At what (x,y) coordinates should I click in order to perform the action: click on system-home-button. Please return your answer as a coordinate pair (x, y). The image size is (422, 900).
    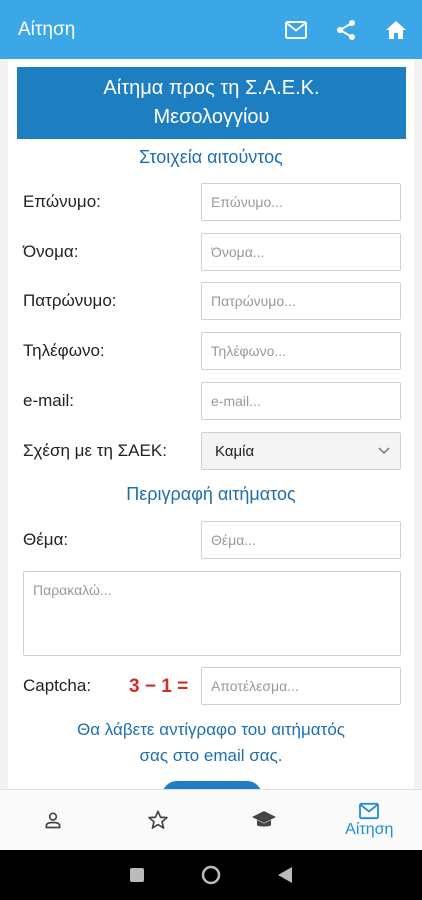
    Looking at the image, I should click on (211, 875).